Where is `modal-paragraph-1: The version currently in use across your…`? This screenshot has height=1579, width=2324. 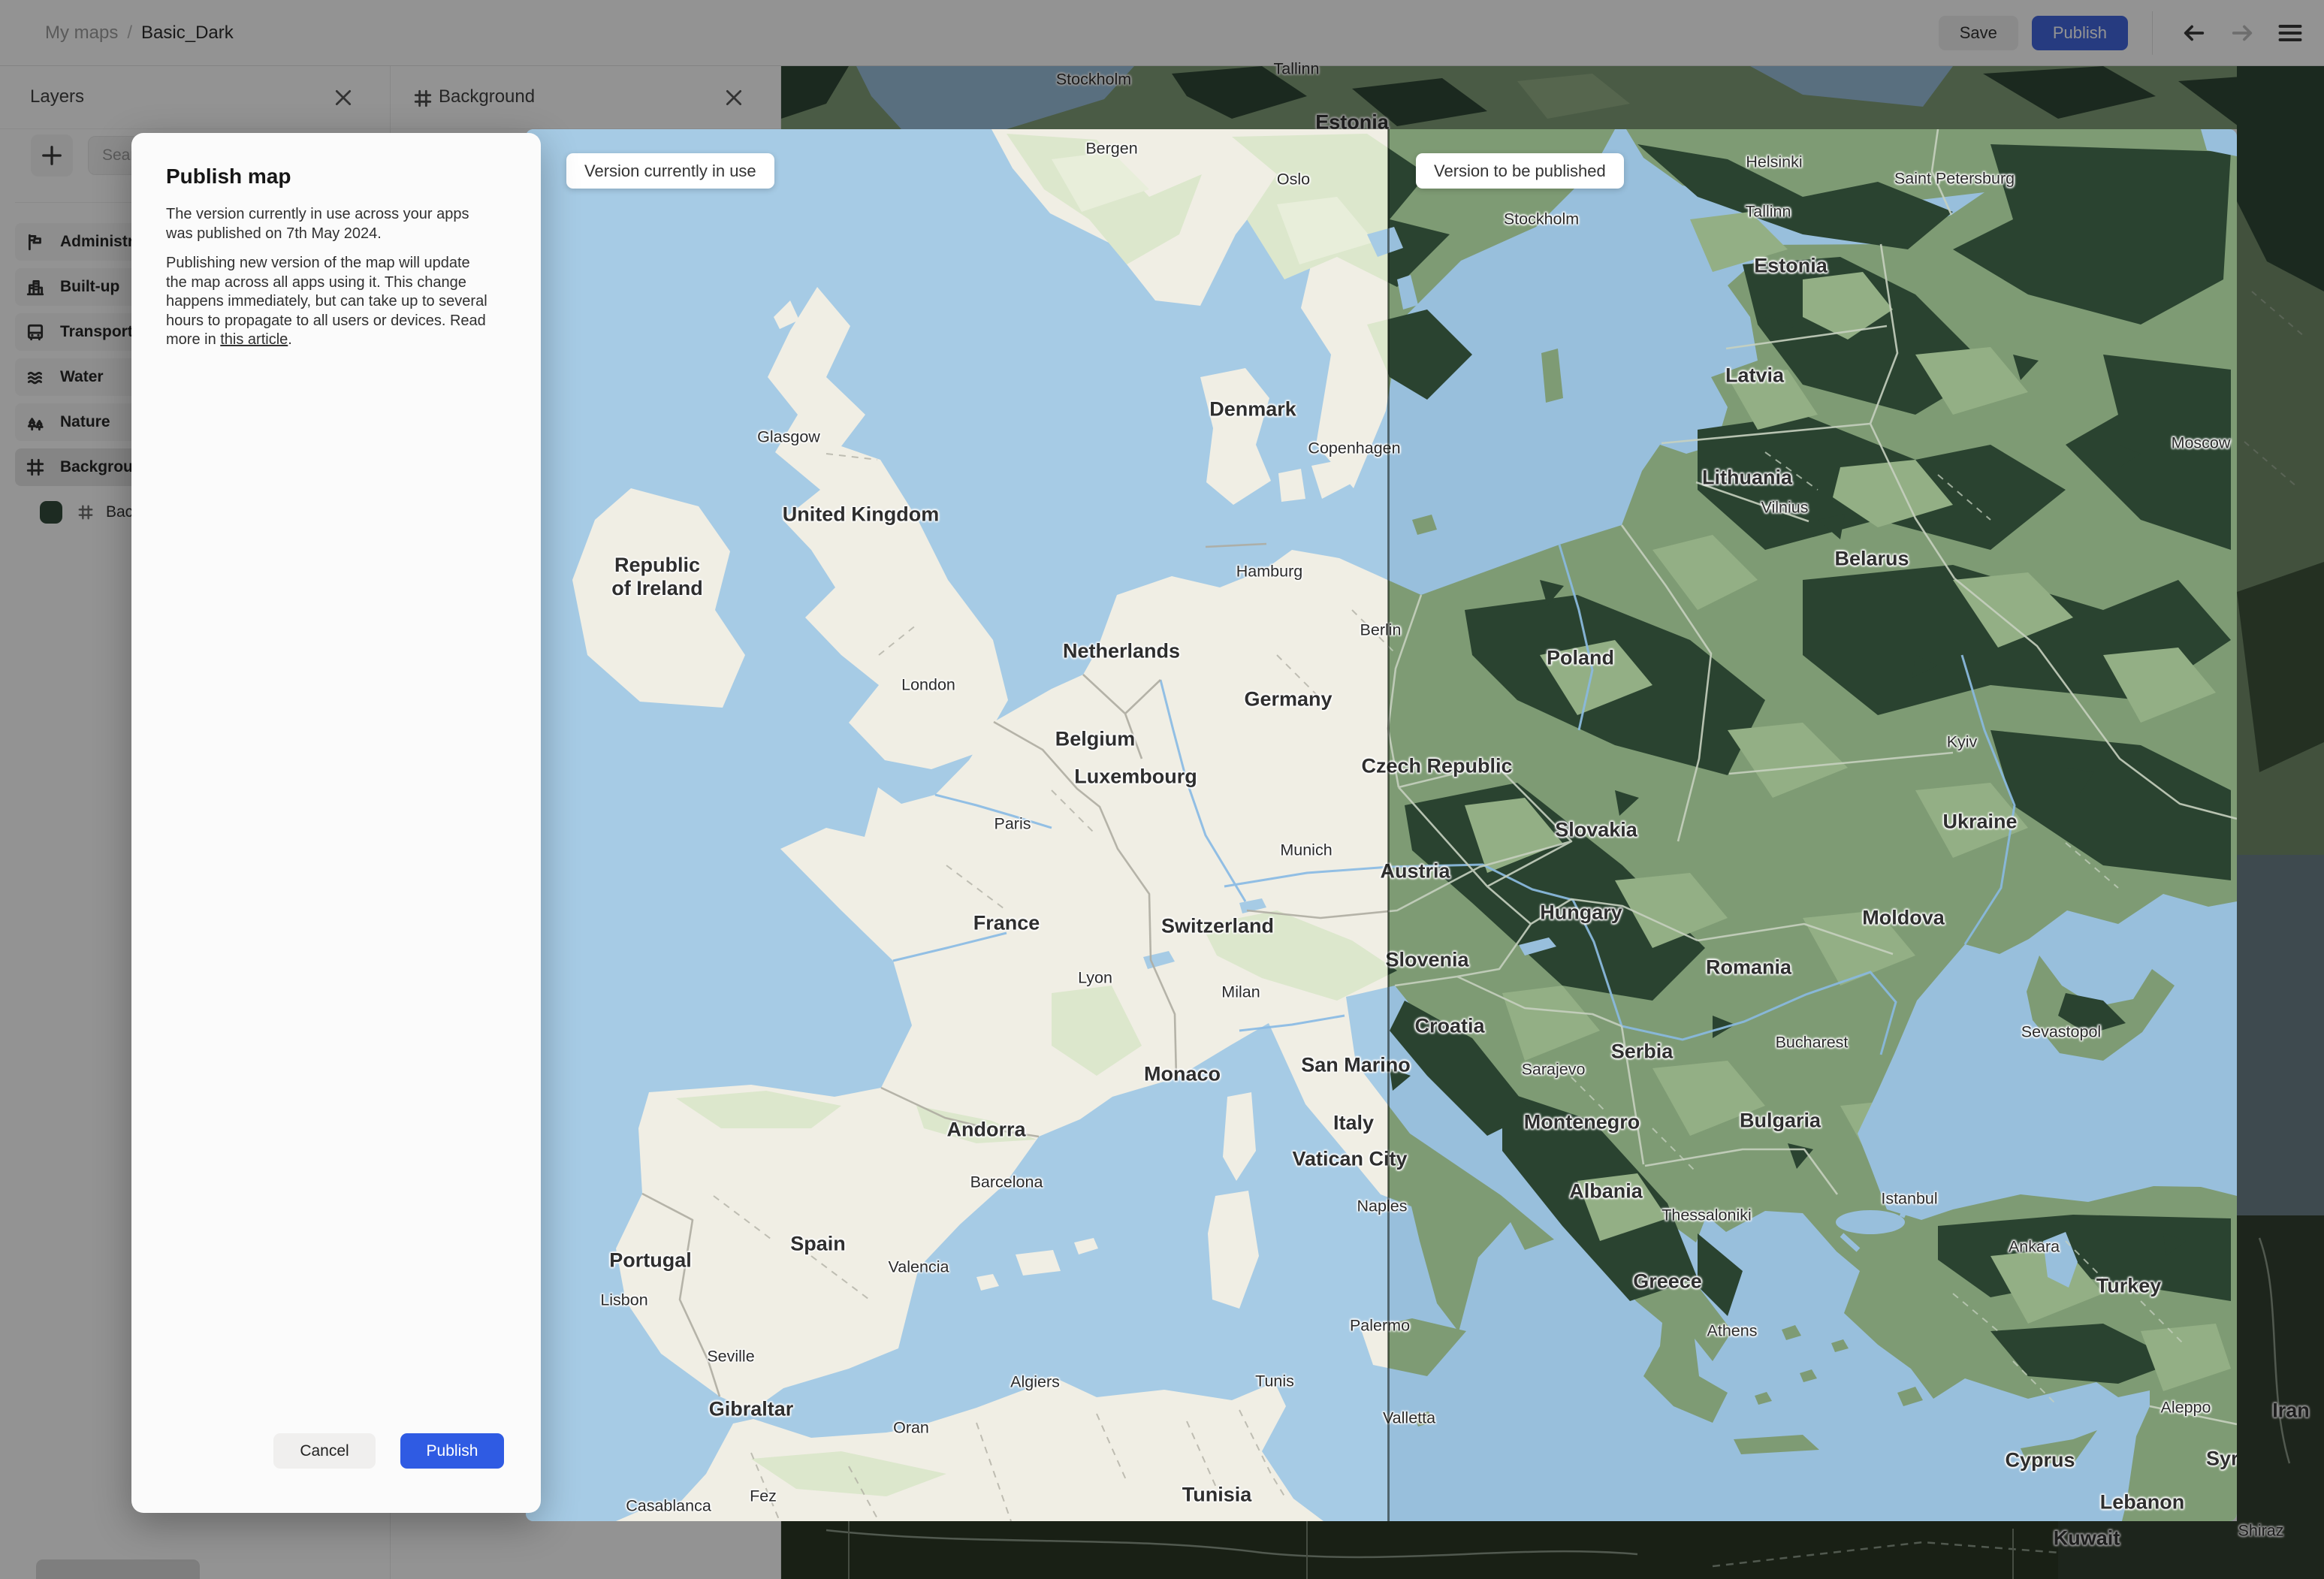
modal-paragraph-1: The version currently in use across your… is located at coordinates (317, 224).